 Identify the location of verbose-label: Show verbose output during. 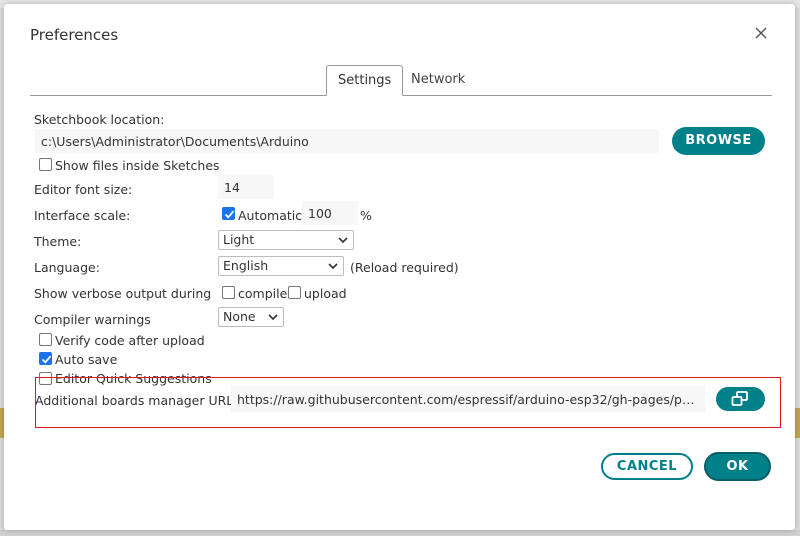
(123, 293).